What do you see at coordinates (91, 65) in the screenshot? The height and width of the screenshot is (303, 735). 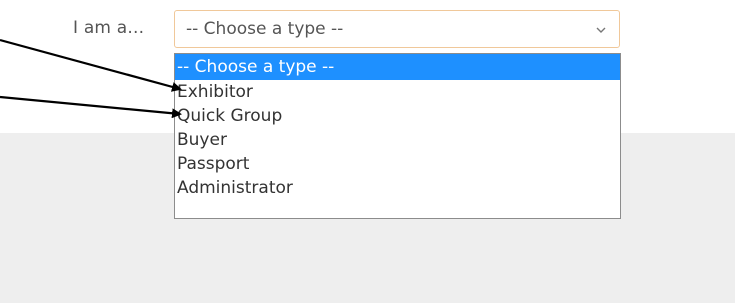 I see `annotation-arrow-exhibitor` at bounding box center [91, 65].